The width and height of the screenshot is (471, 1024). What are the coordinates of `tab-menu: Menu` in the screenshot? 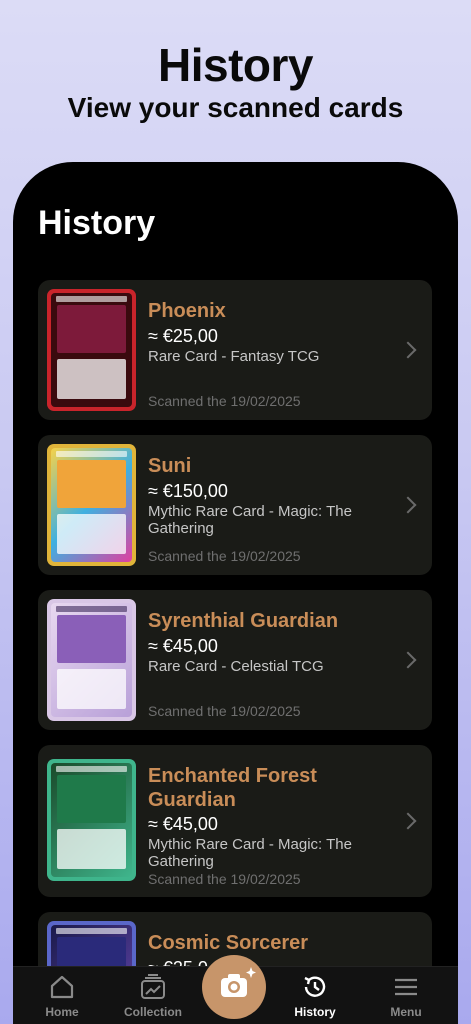 It's located at (406, 995).